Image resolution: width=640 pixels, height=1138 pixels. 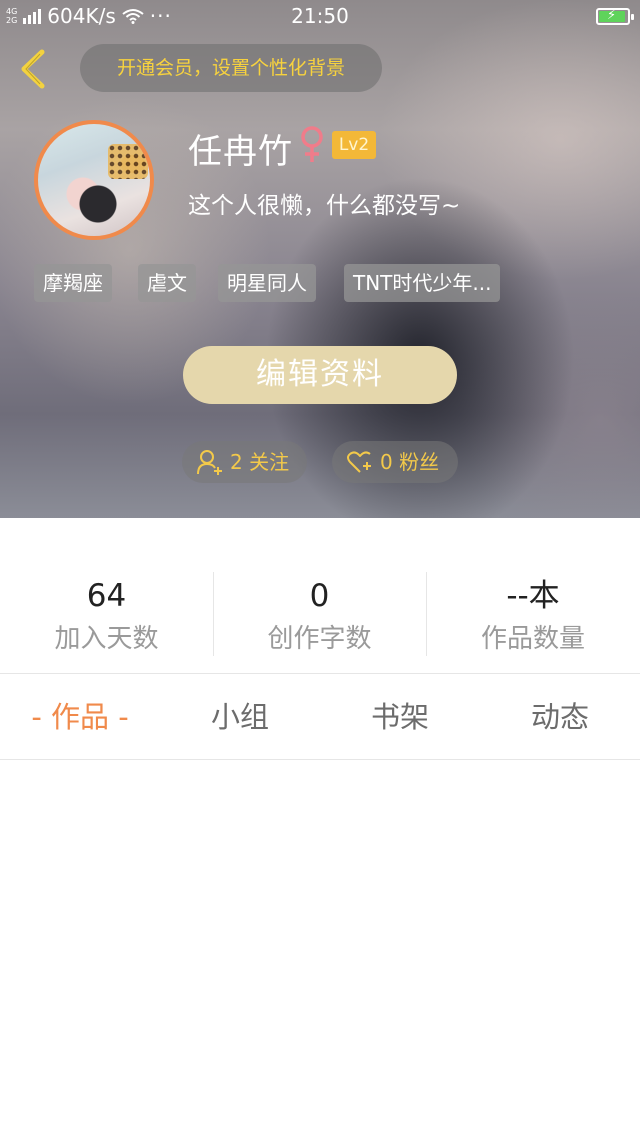 What do you see at coordinates (240, 717) in the screenshot?
I see `tab-group: 小组` at bounding box center [240, 717].